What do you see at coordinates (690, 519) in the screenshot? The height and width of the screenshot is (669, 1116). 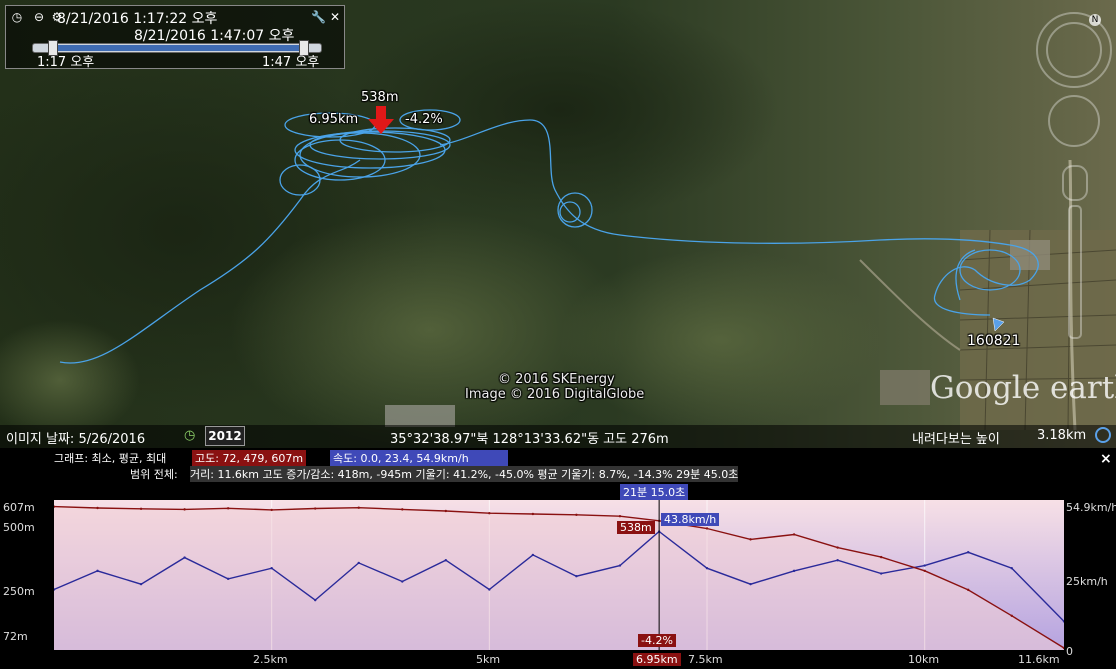 I see `cursor-speed-tag: 43.8km/h` at bounding box center [690, 519].